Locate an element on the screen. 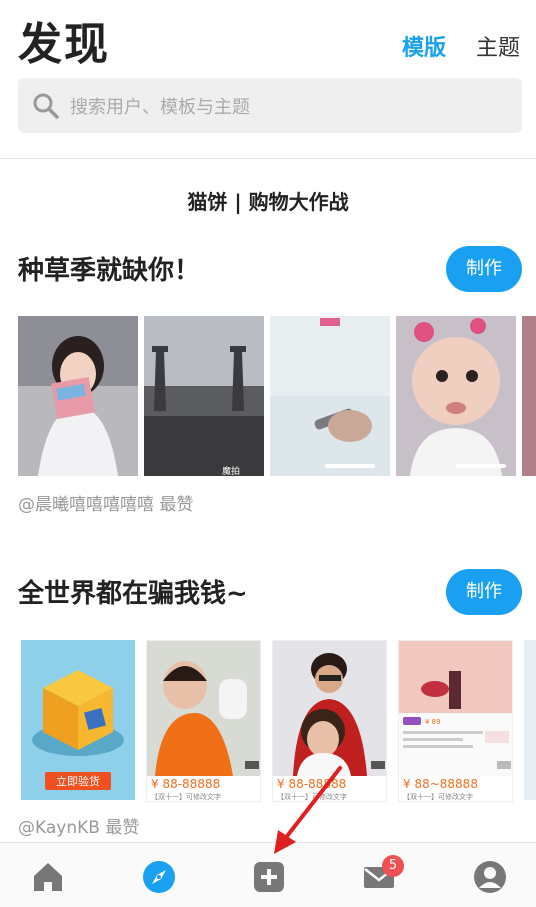 The image size is (536, 907). search-icon is located at coordinates (46, 106).